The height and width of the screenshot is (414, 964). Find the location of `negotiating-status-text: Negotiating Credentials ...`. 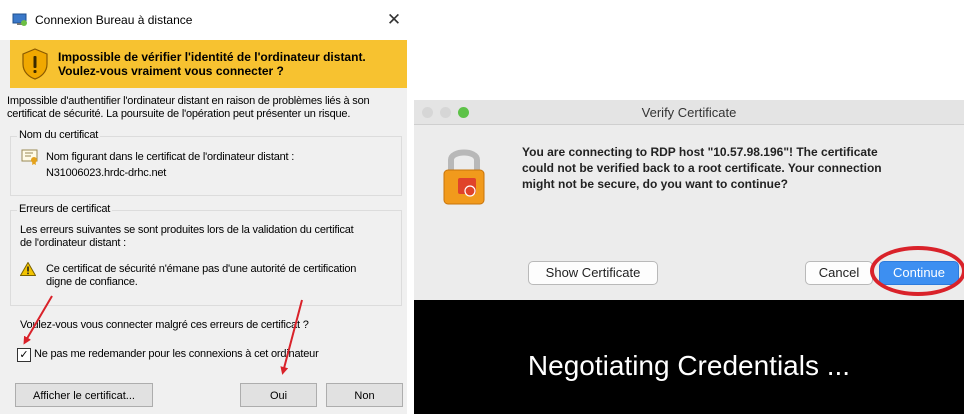

negotiating-status-text: Negotiating Credentials ... is located at coordinates (689, 365).